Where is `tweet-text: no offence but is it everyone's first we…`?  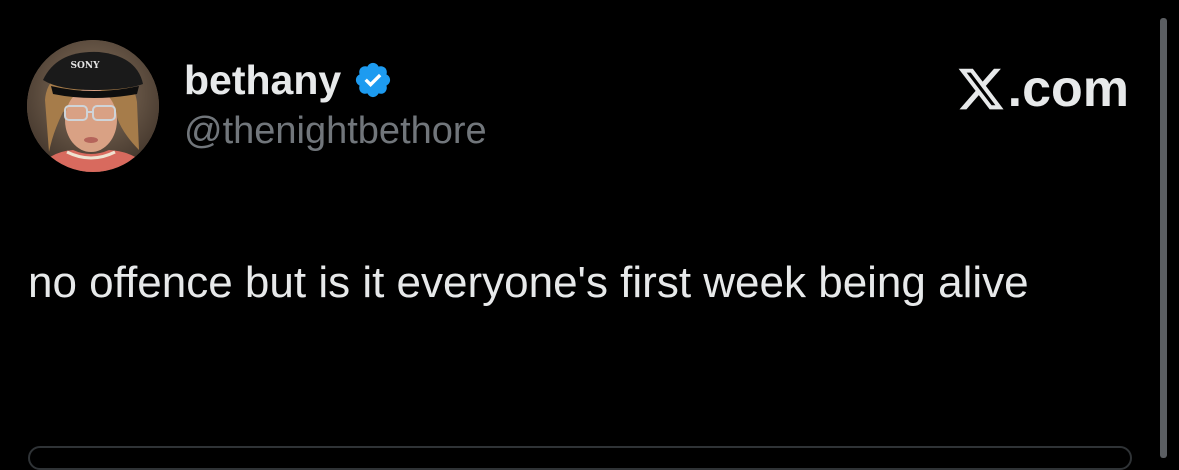
tweet-text: no offence but is it everyone's first we… is located at coordinates (528, 282).